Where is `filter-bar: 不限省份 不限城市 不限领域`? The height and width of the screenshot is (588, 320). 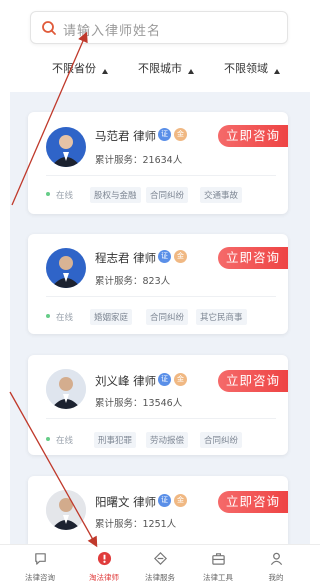
filter-bar: 不限省份 不限城市 不限领域 is located at coordinates (160, 71).